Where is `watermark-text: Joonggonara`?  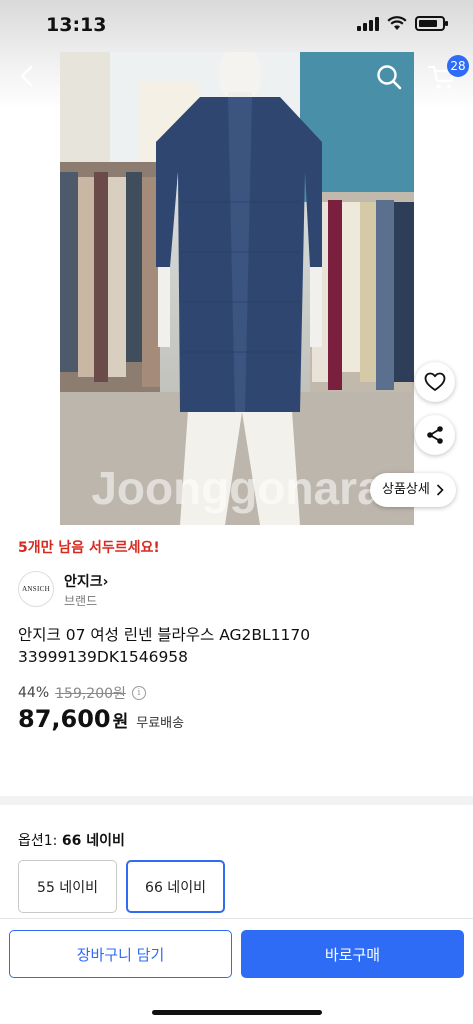
watermark-text: Joonggonara is located at coordinates (237, 488).